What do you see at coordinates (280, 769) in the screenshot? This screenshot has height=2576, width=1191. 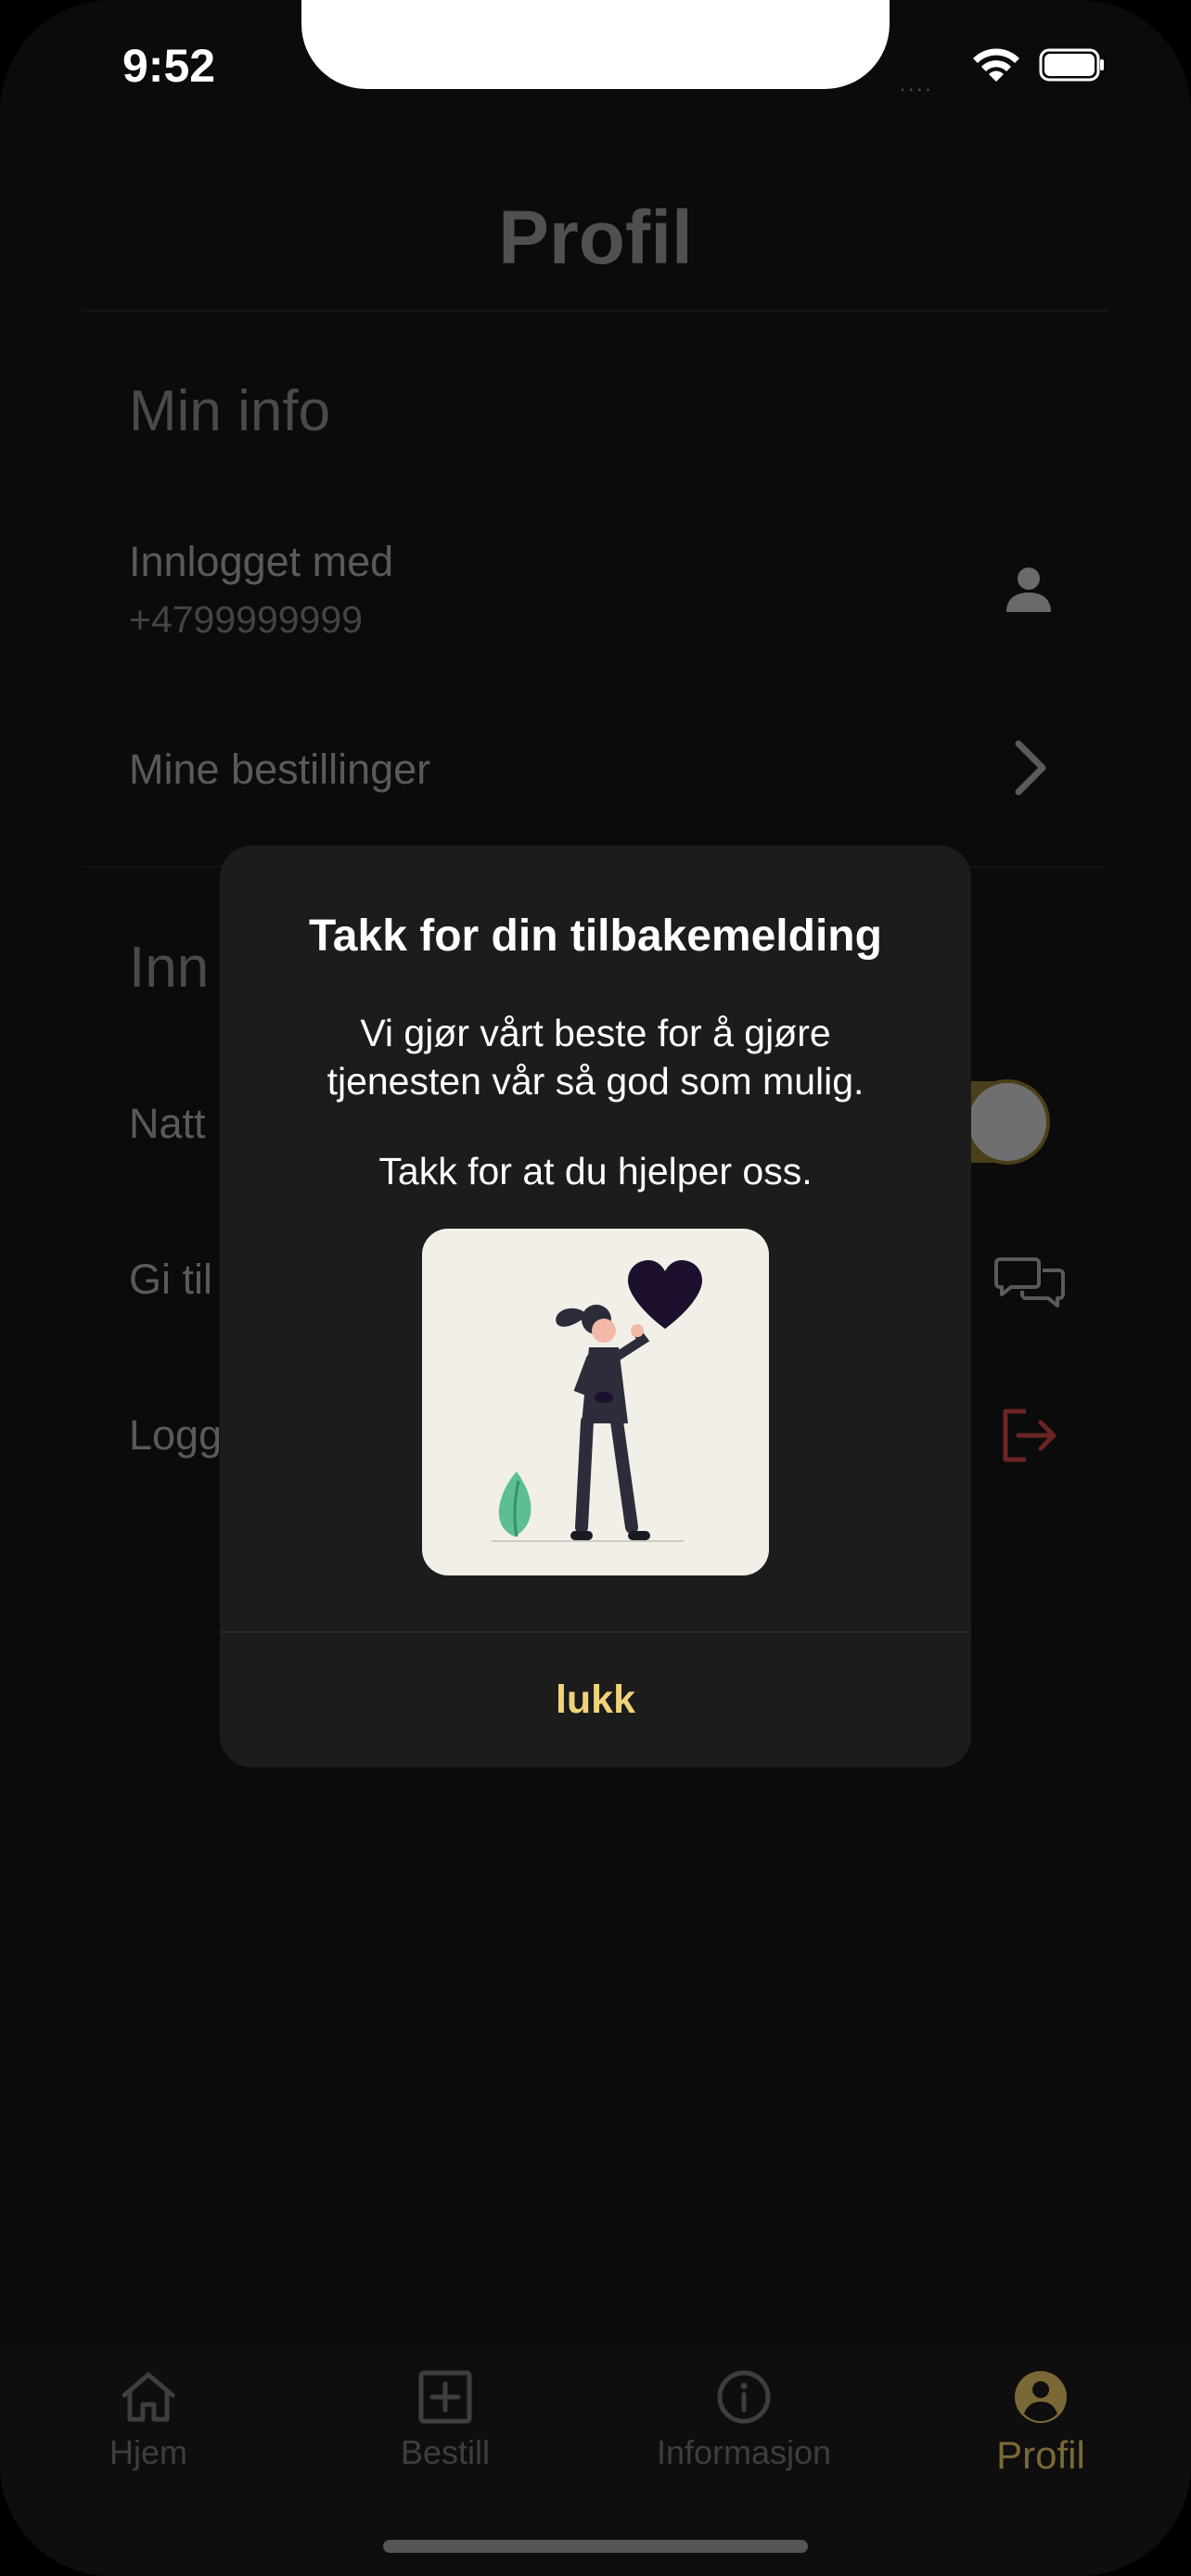 I see `orders-label: Mine bestillinger` at bounding box center [280, 769].